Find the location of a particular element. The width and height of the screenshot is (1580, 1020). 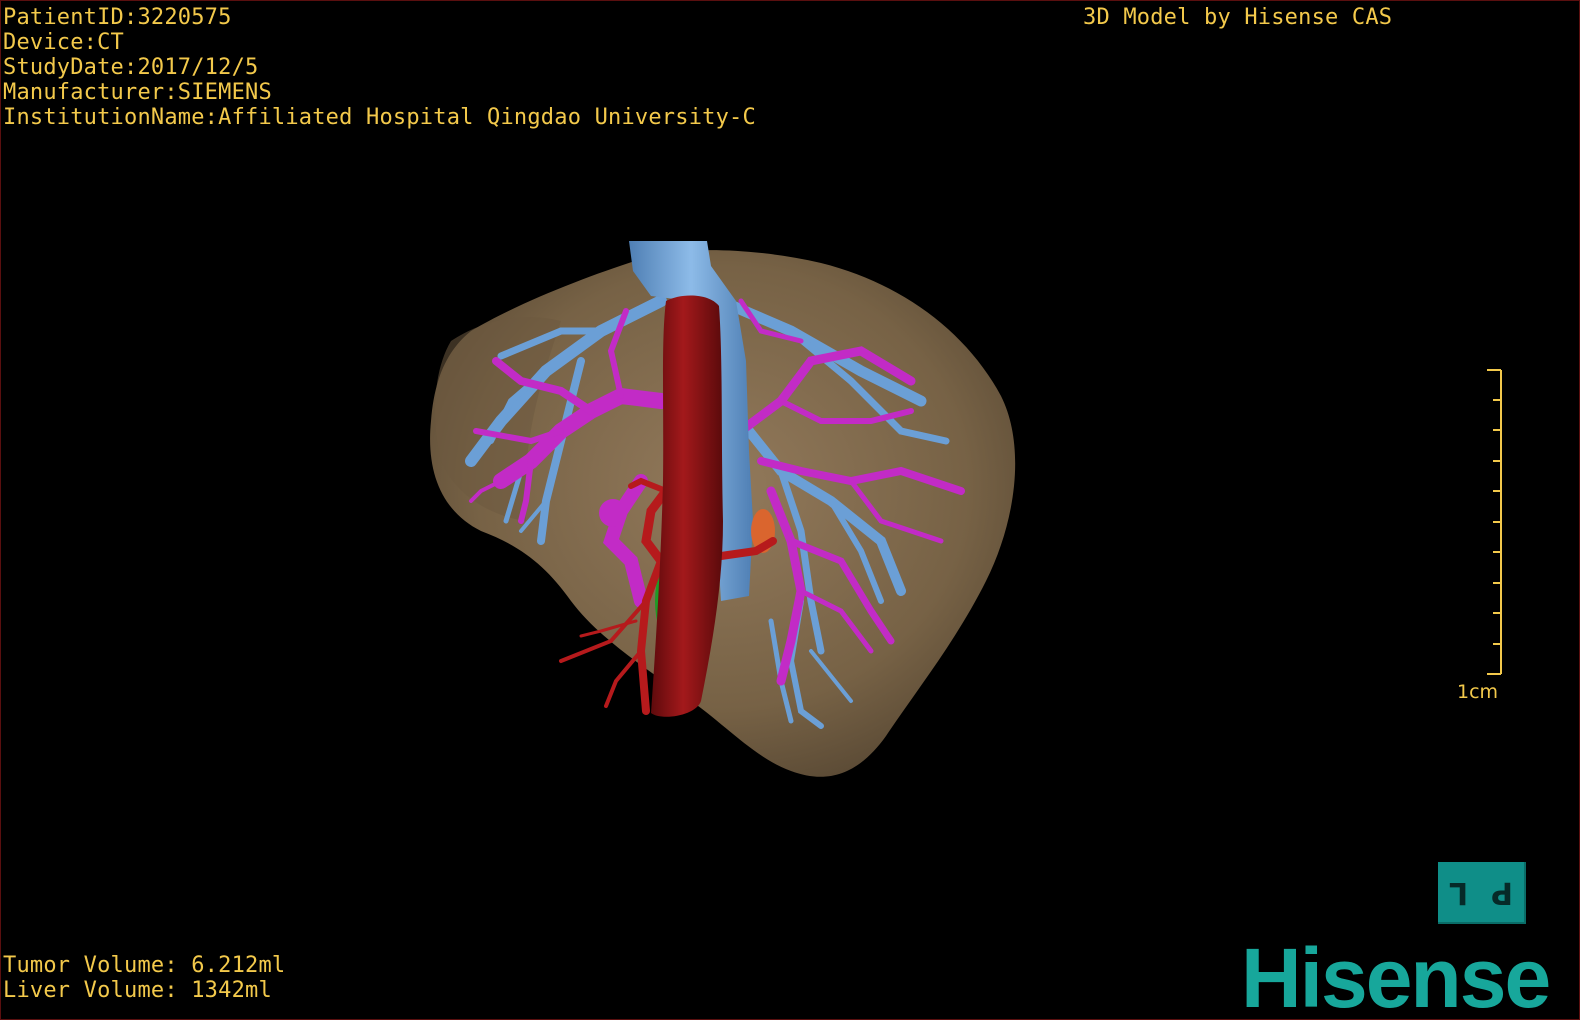

orientation-right-face: P is located at coordinates (1501, 892).